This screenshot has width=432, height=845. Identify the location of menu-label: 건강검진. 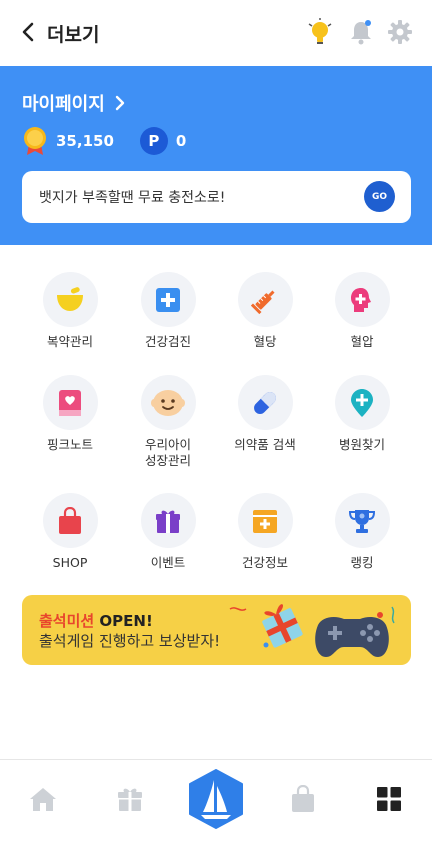
(167, 341).